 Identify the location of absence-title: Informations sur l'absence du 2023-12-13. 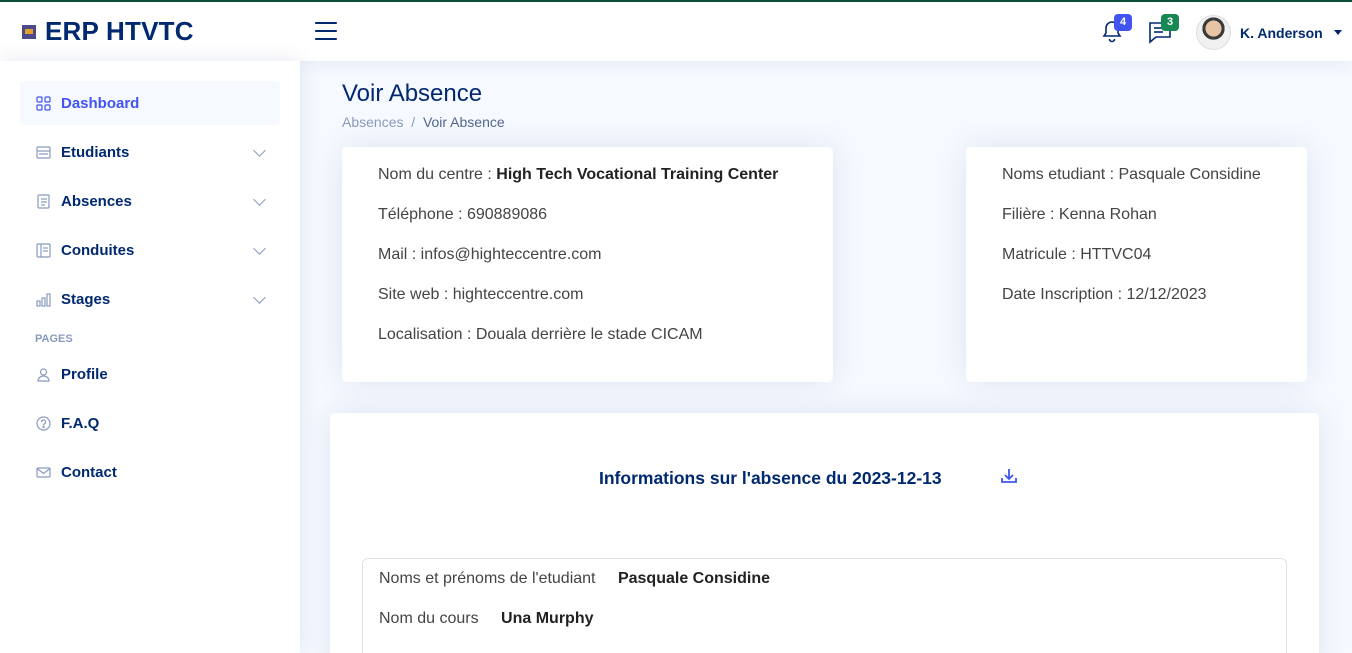
(770, 478).